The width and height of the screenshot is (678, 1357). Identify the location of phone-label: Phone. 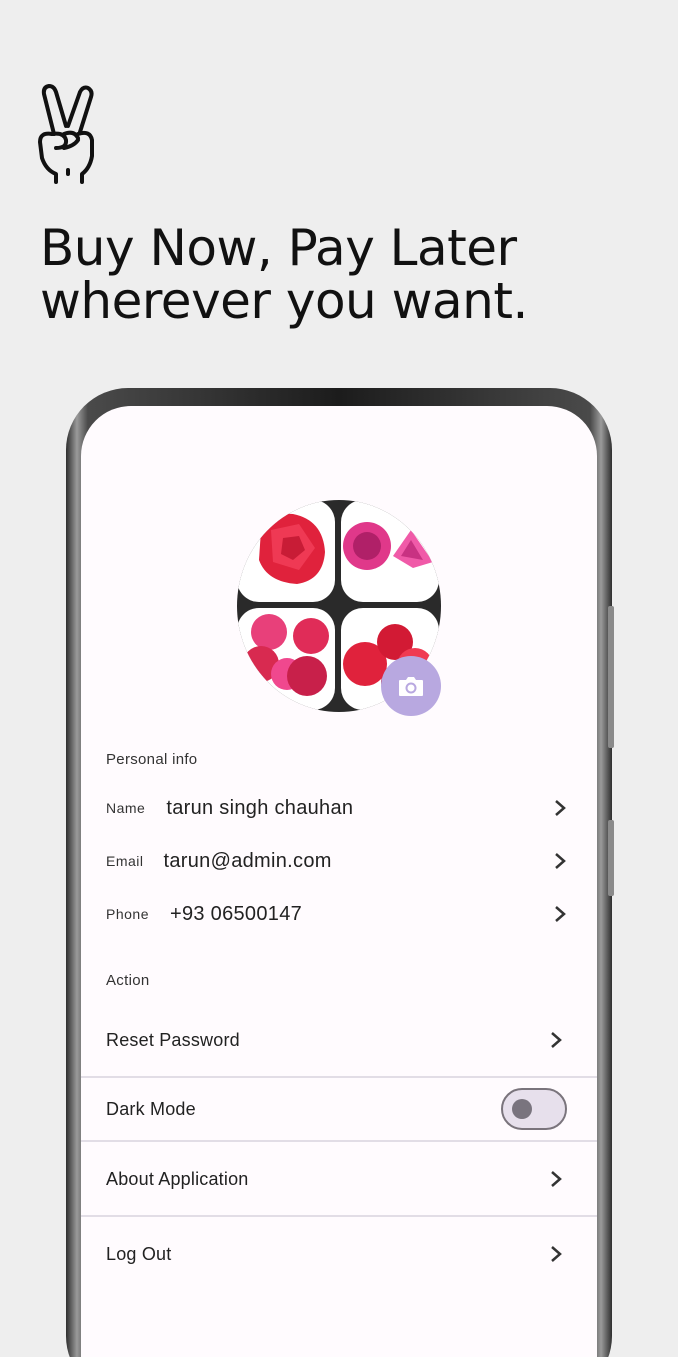
(127, 914).